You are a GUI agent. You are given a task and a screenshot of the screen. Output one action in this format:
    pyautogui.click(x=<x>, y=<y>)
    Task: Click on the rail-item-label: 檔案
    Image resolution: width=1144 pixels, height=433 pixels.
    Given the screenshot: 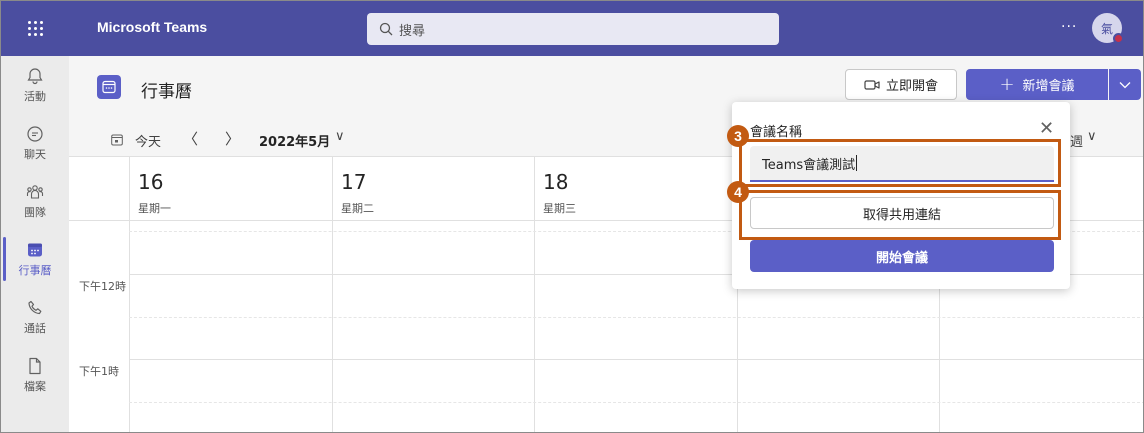 What is the action you would take?
    pyautogui.click(x=35, y=386)
    